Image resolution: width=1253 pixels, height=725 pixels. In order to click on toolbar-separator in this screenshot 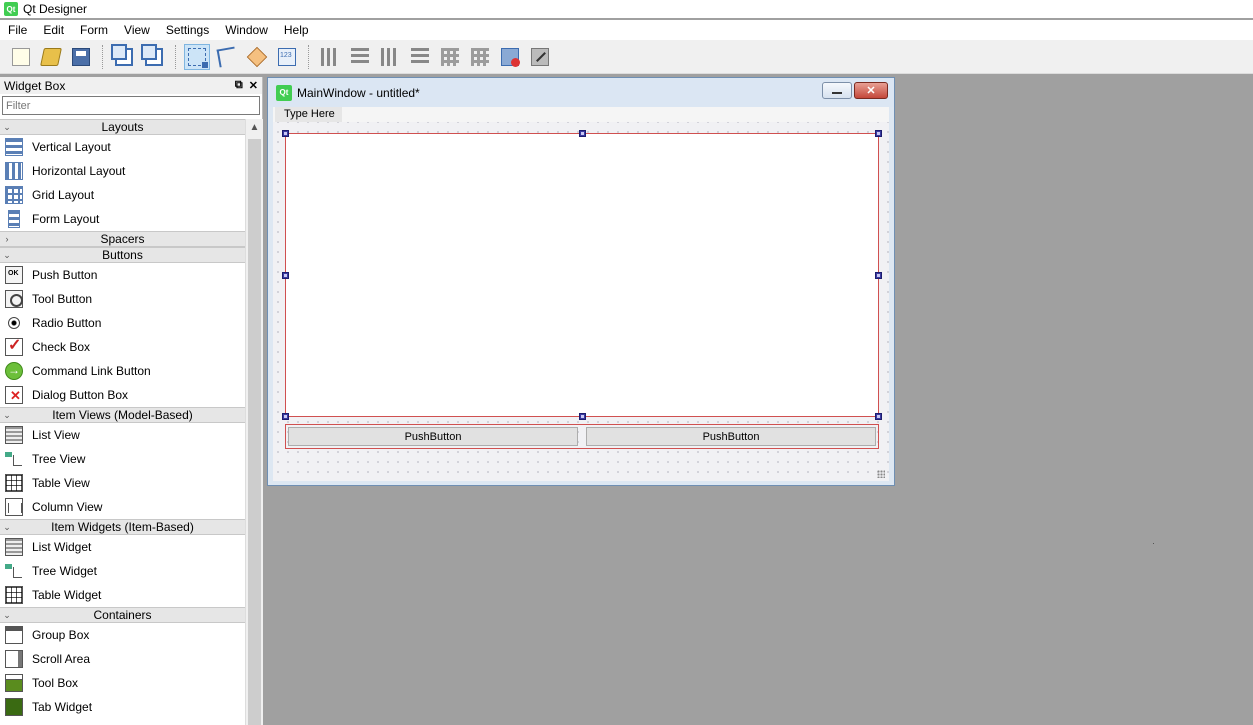, I will do `click(308, 56)`.